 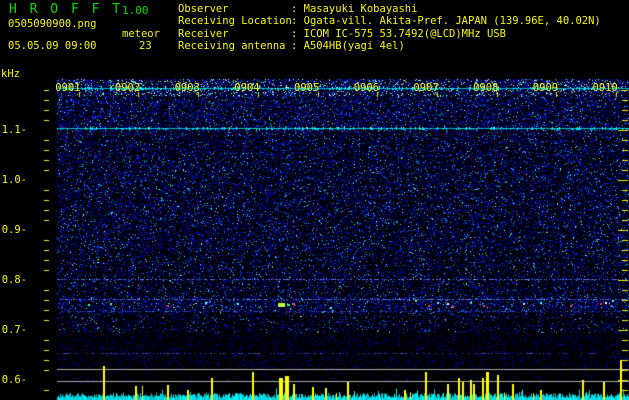 I want to click on info-value: : Masayuki Kobayashi, so click(x=354, y=9).